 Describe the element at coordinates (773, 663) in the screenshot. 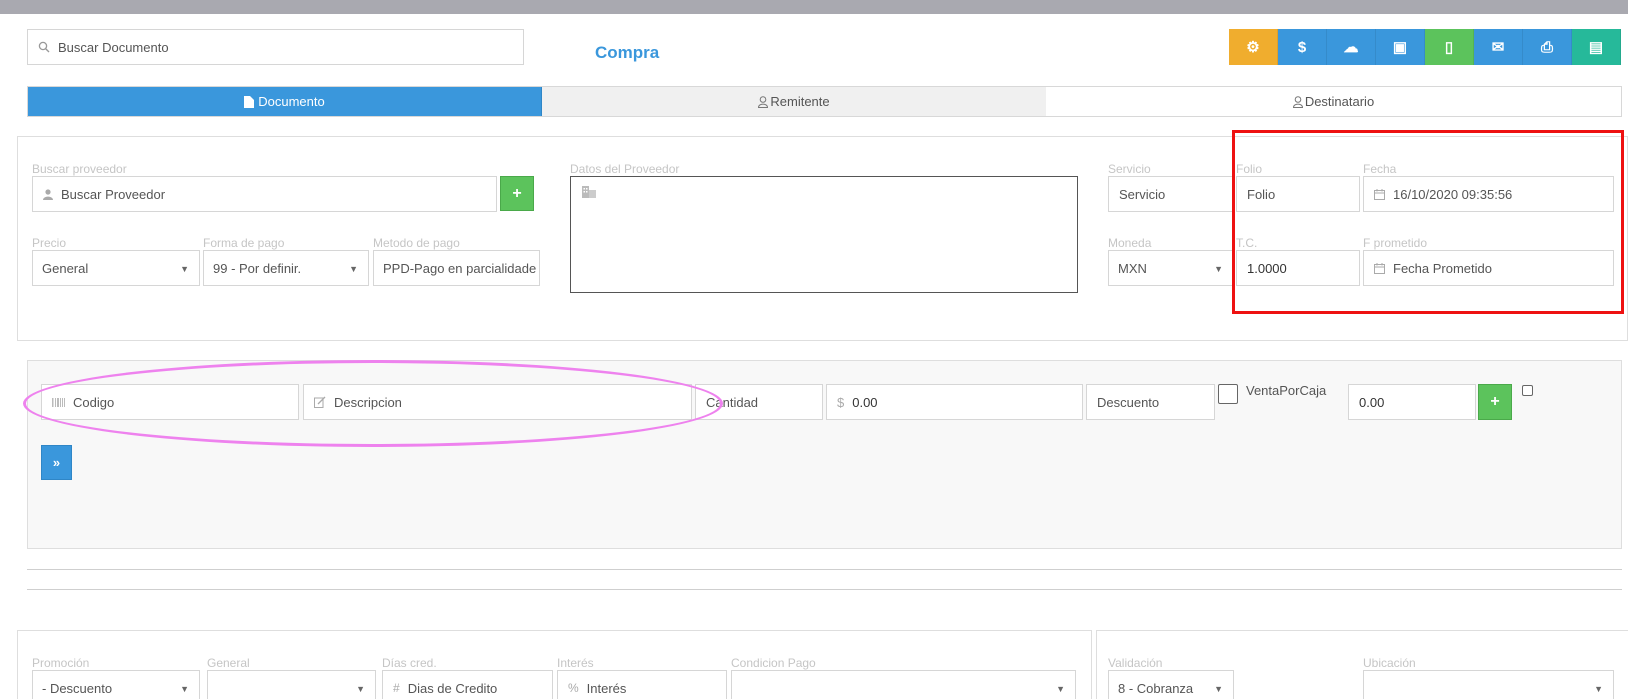

I see `payment-condition-label: Condicion Pago` at that location.